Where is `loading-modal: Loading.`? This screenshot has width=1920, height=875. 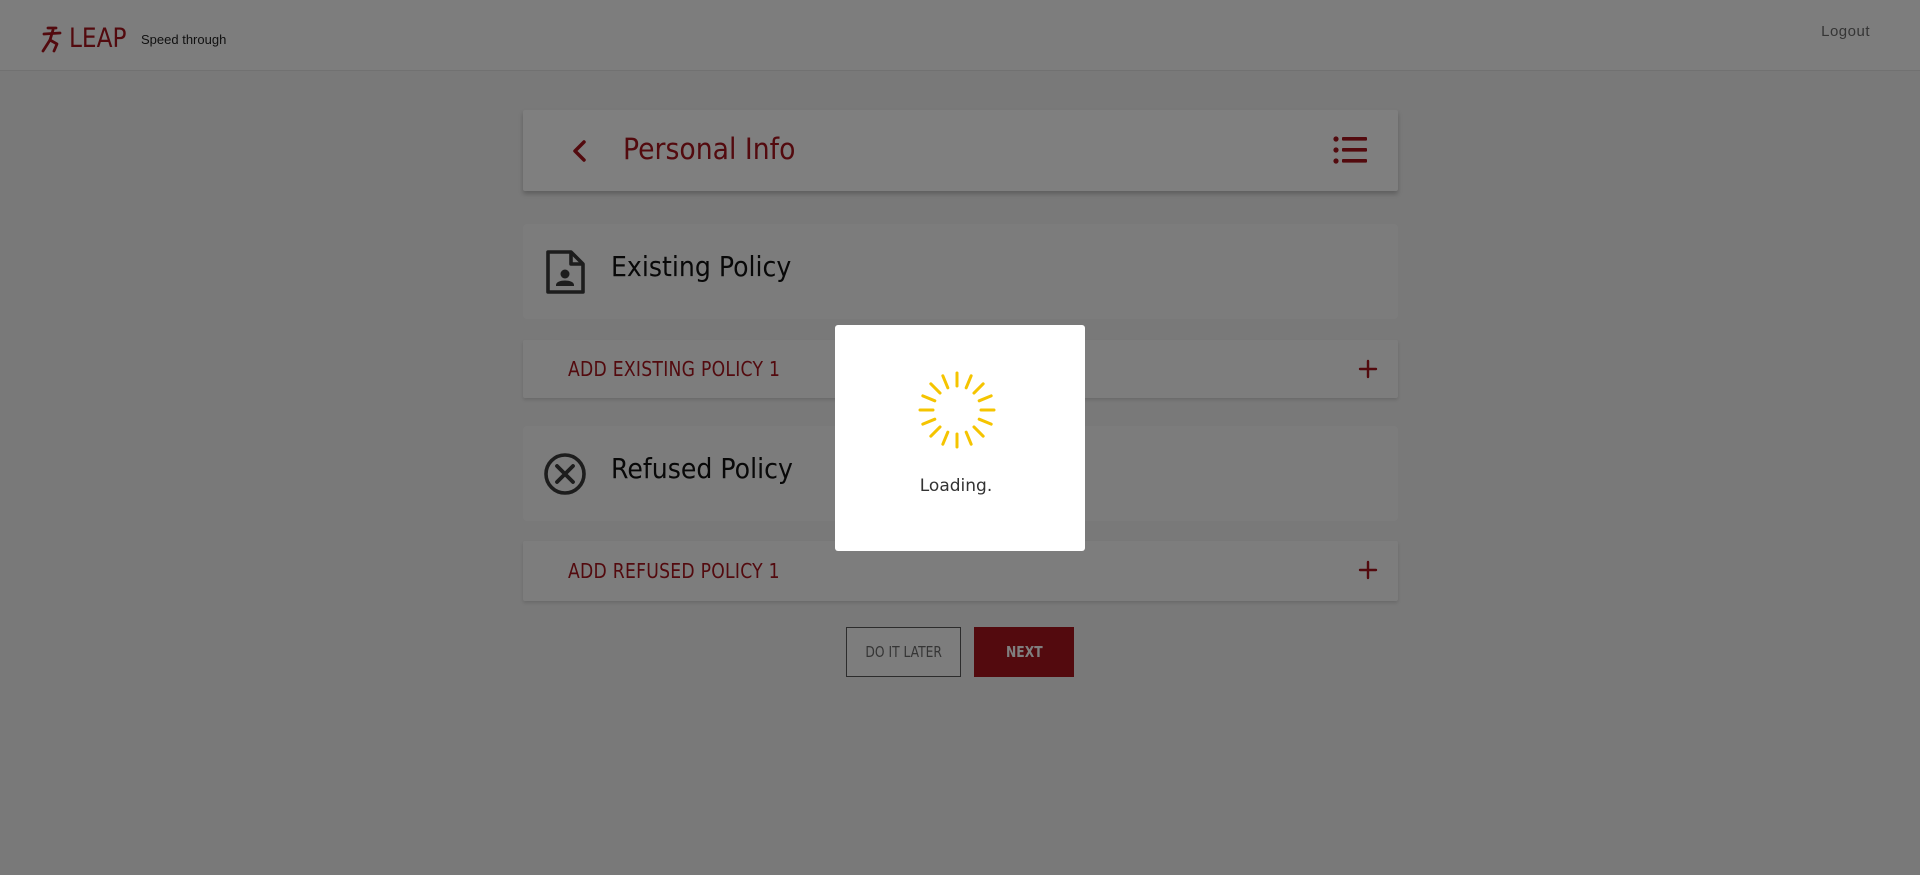 loading-modal: Loading. is located at coordinates (960, 438).